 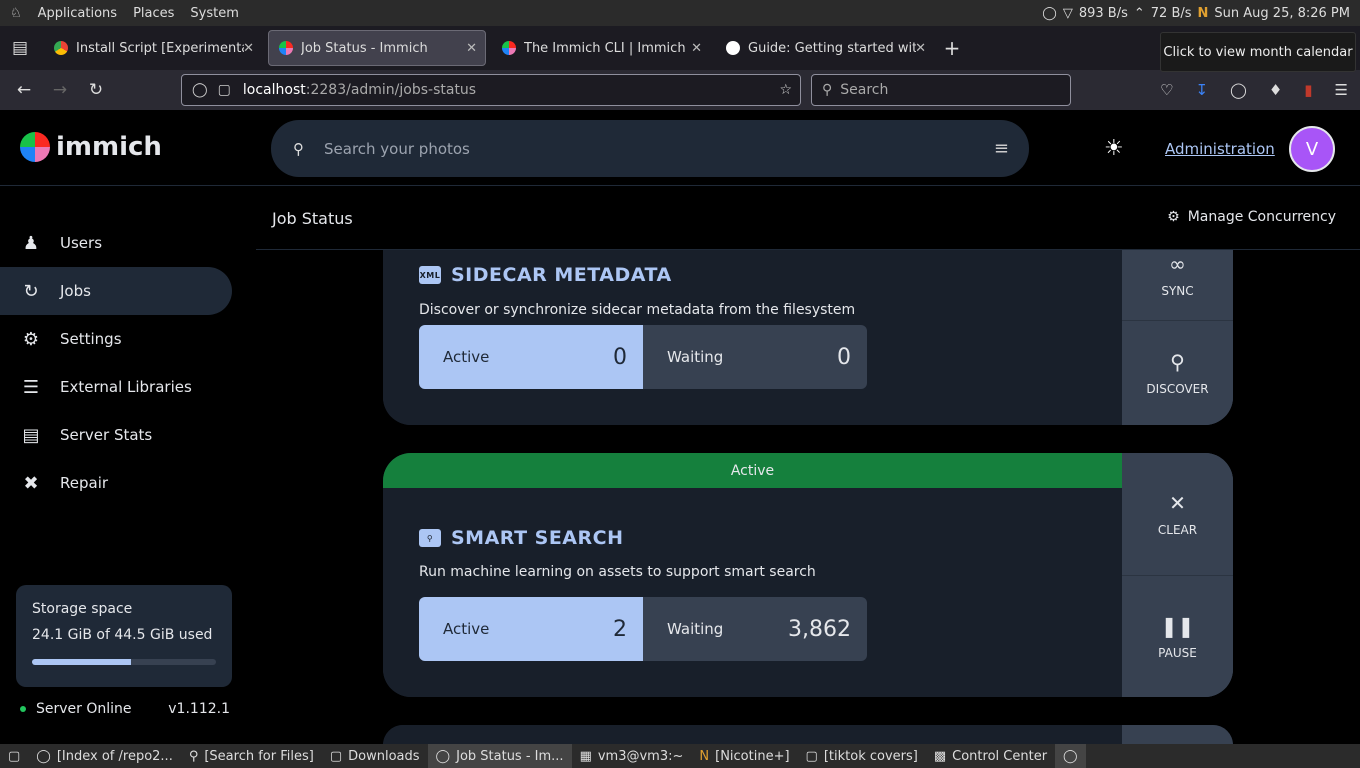 I want to click on job-card-actions: ✕ CLEAR ❚❚ PAUSE, so click(x=1177, y=575).